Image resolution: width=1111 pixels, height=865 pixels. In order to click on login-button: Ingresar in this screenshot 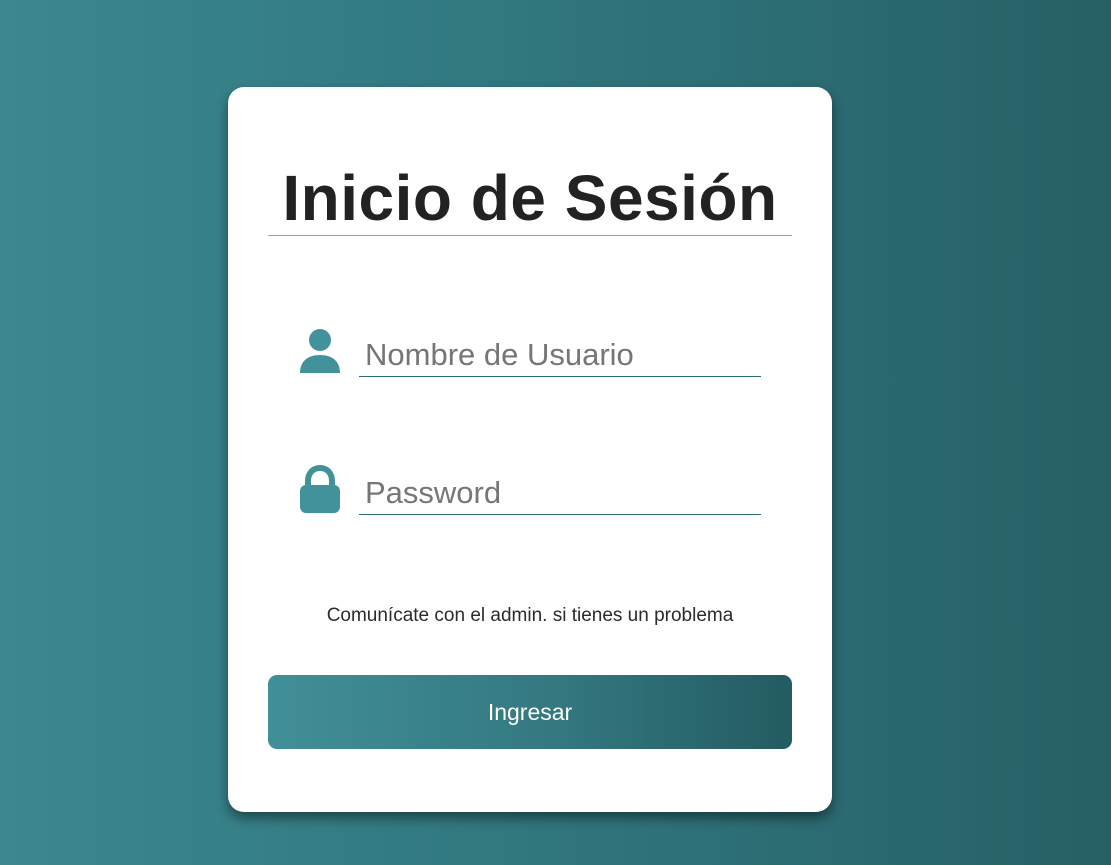, I will do `click(530, 712)`.